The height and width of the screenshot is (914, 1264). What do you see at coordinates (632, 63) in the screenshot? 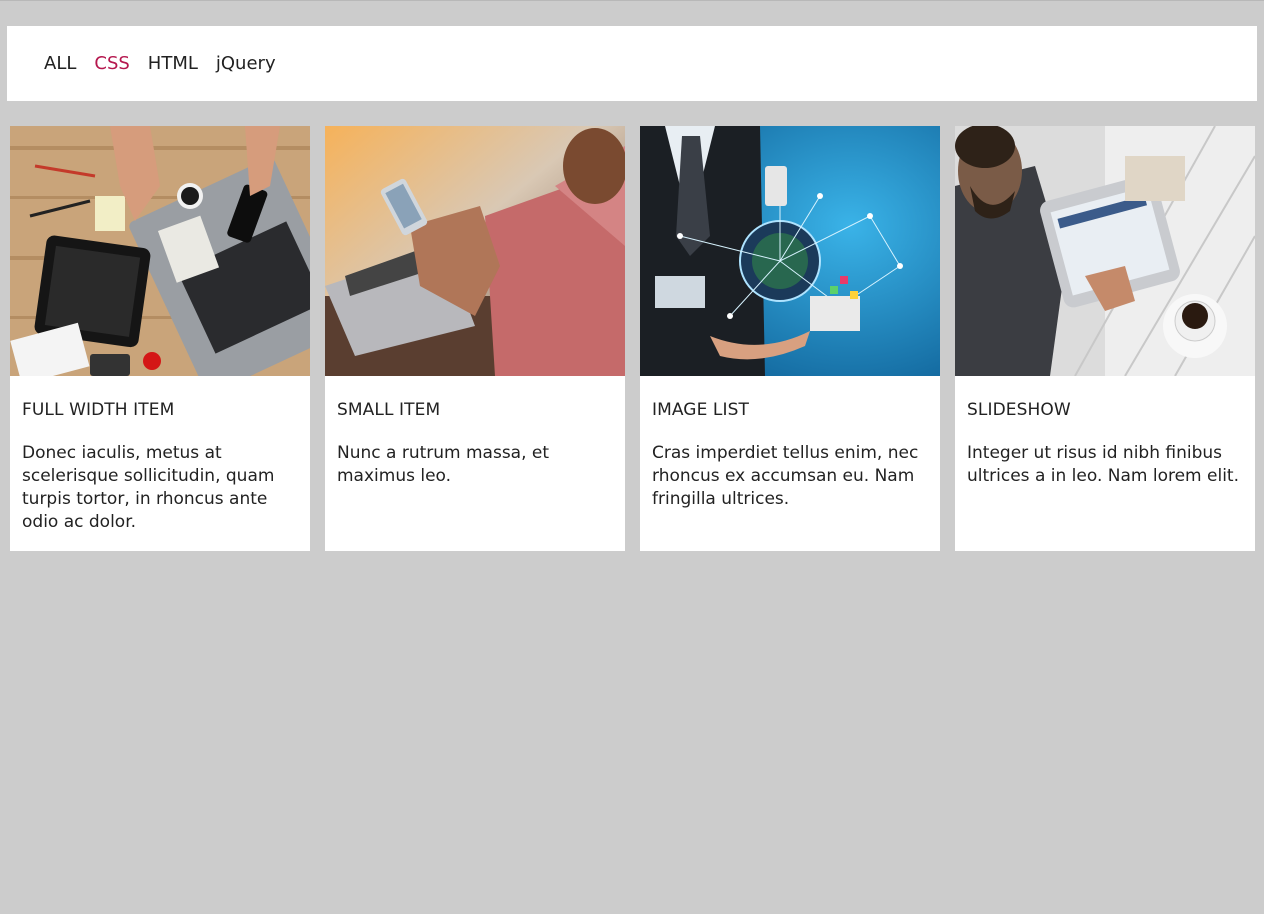
I see `filter-bar: ALL CSS HTML jQuery` at bounding box center [632, 63].